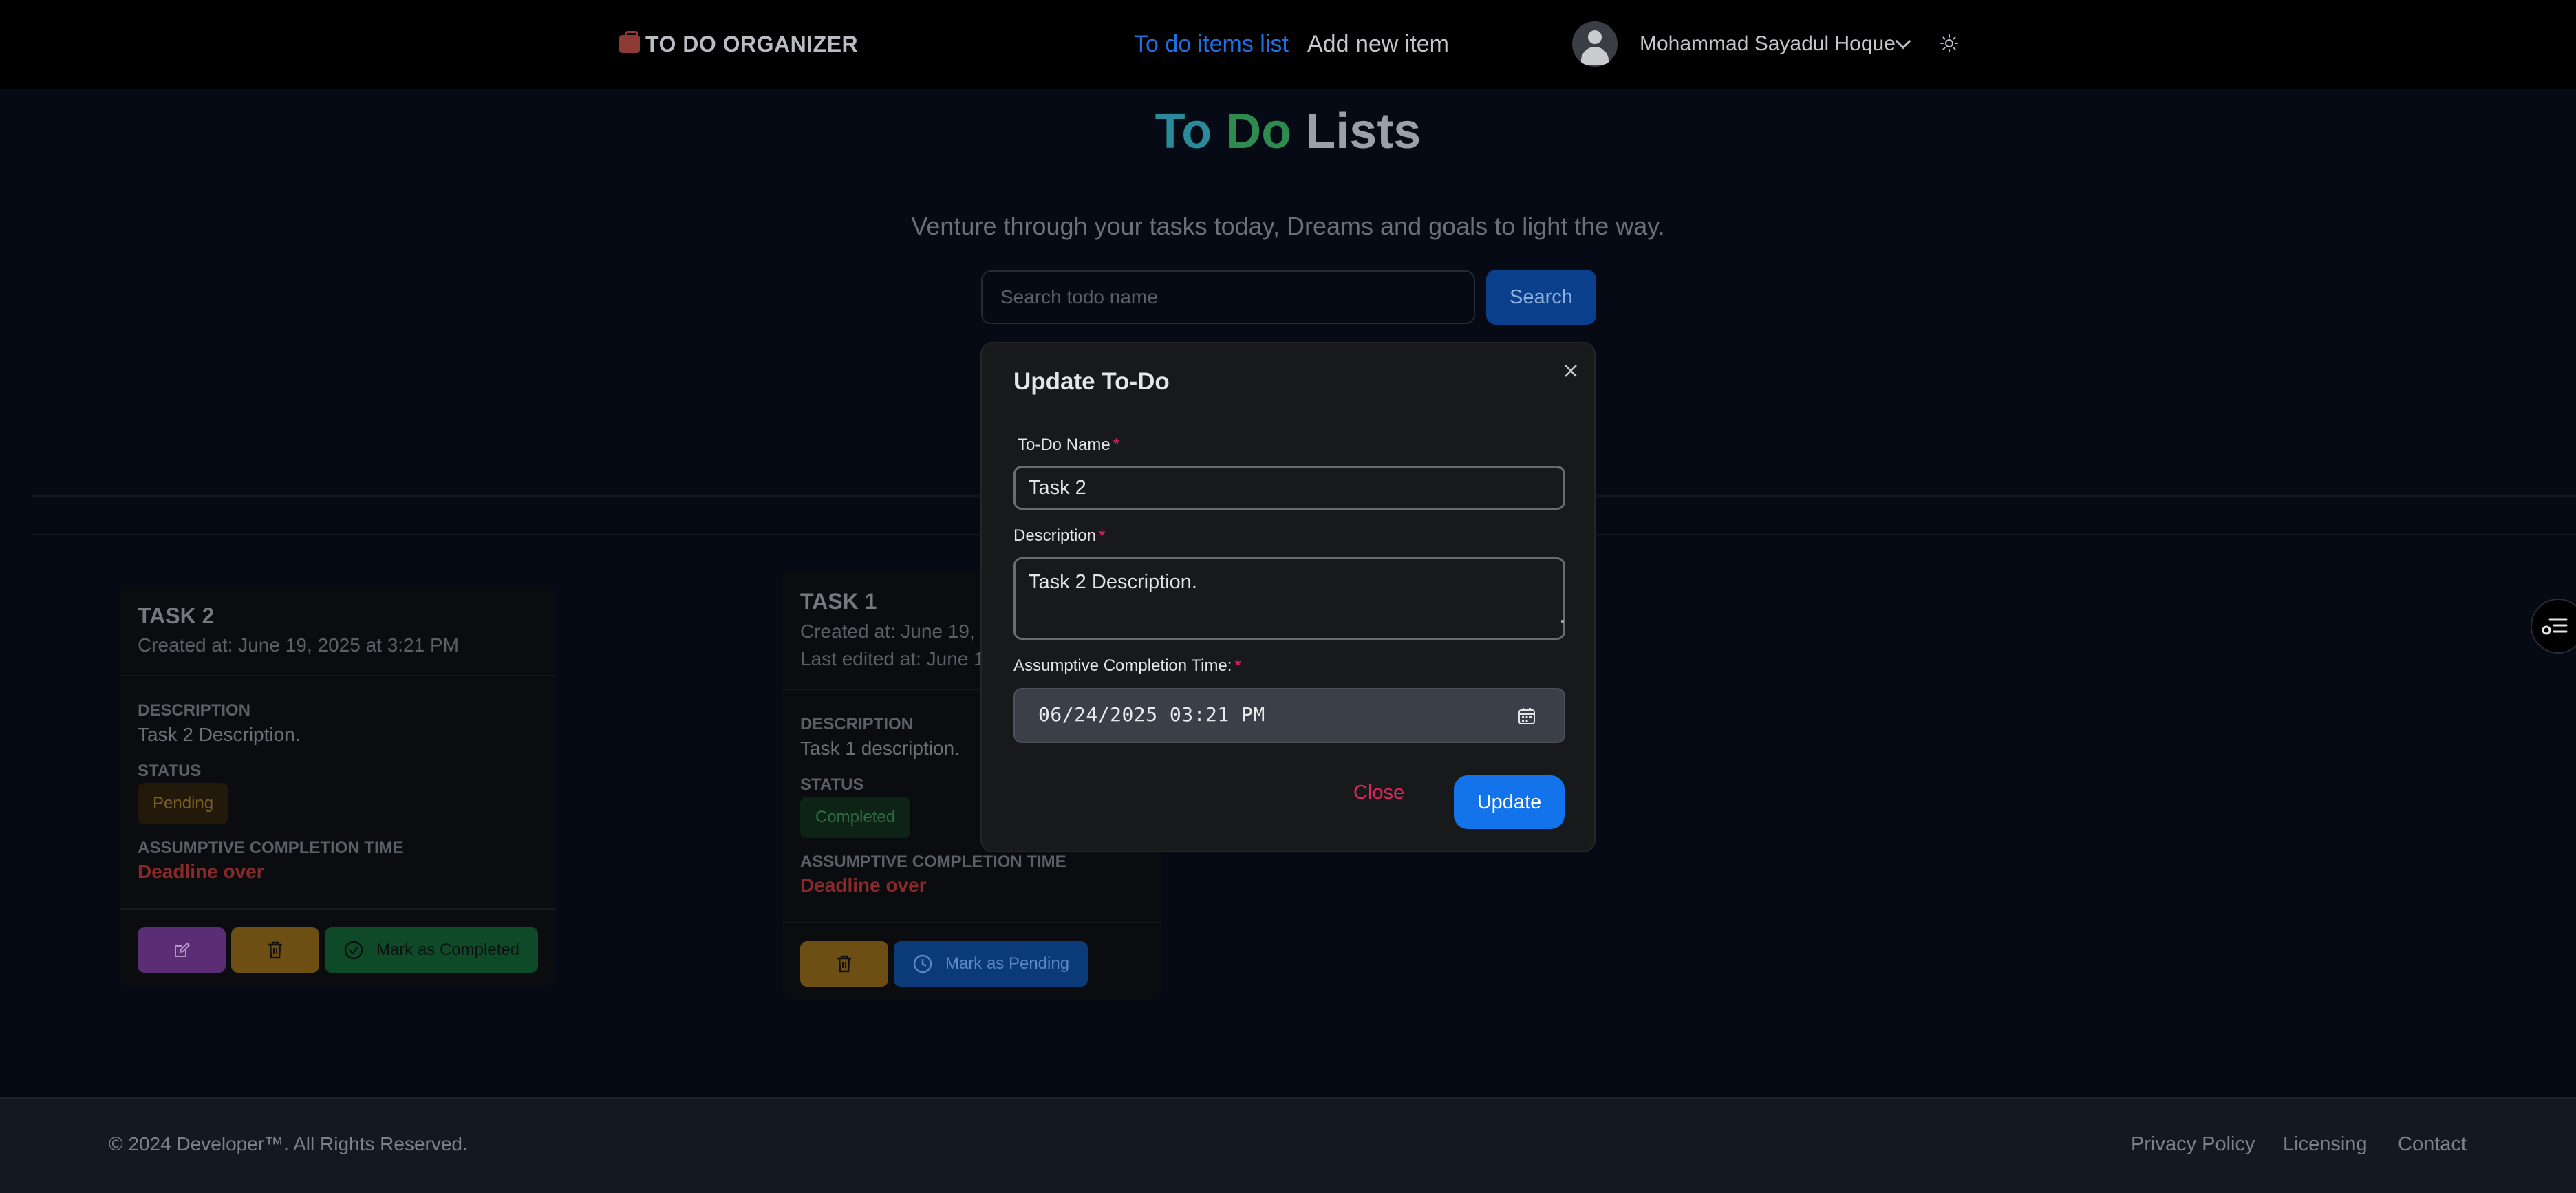 The width and height of the screenshot is (2576, 1193). Describe the element at coordinates (219, 734) in the screenshot. I see `description-text: Task 2 Description.` at that location.